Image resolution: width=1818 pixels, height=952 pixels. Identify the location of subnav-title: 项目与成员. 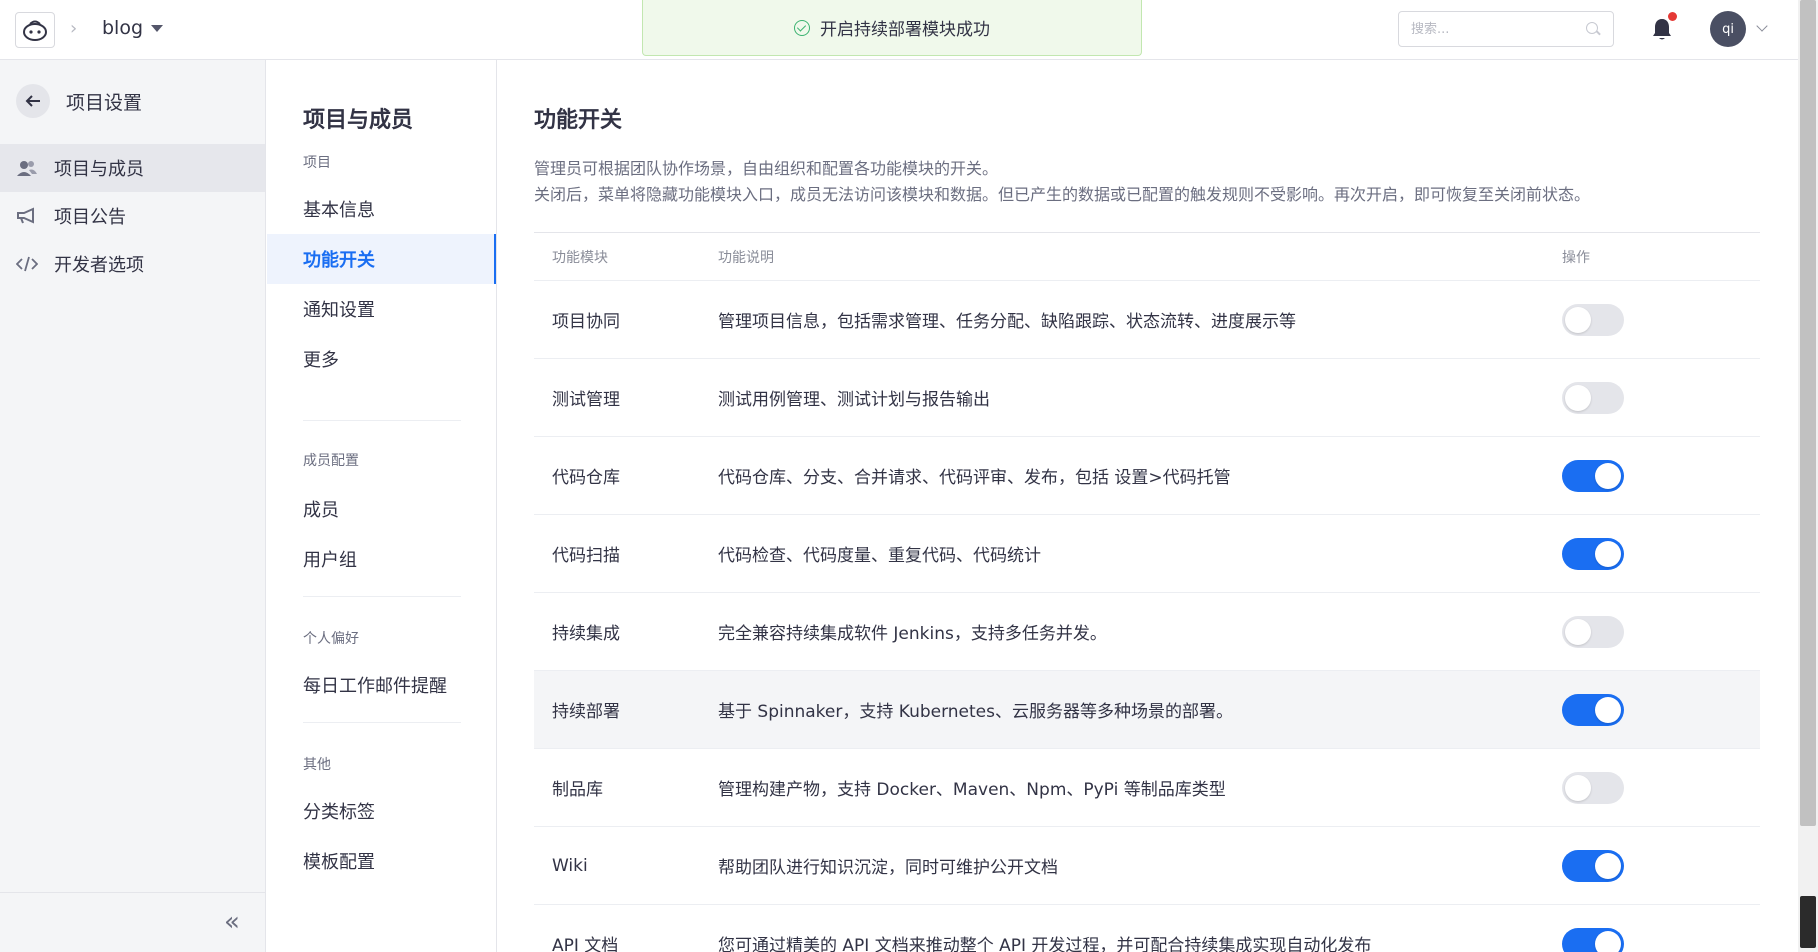
(358, 120).